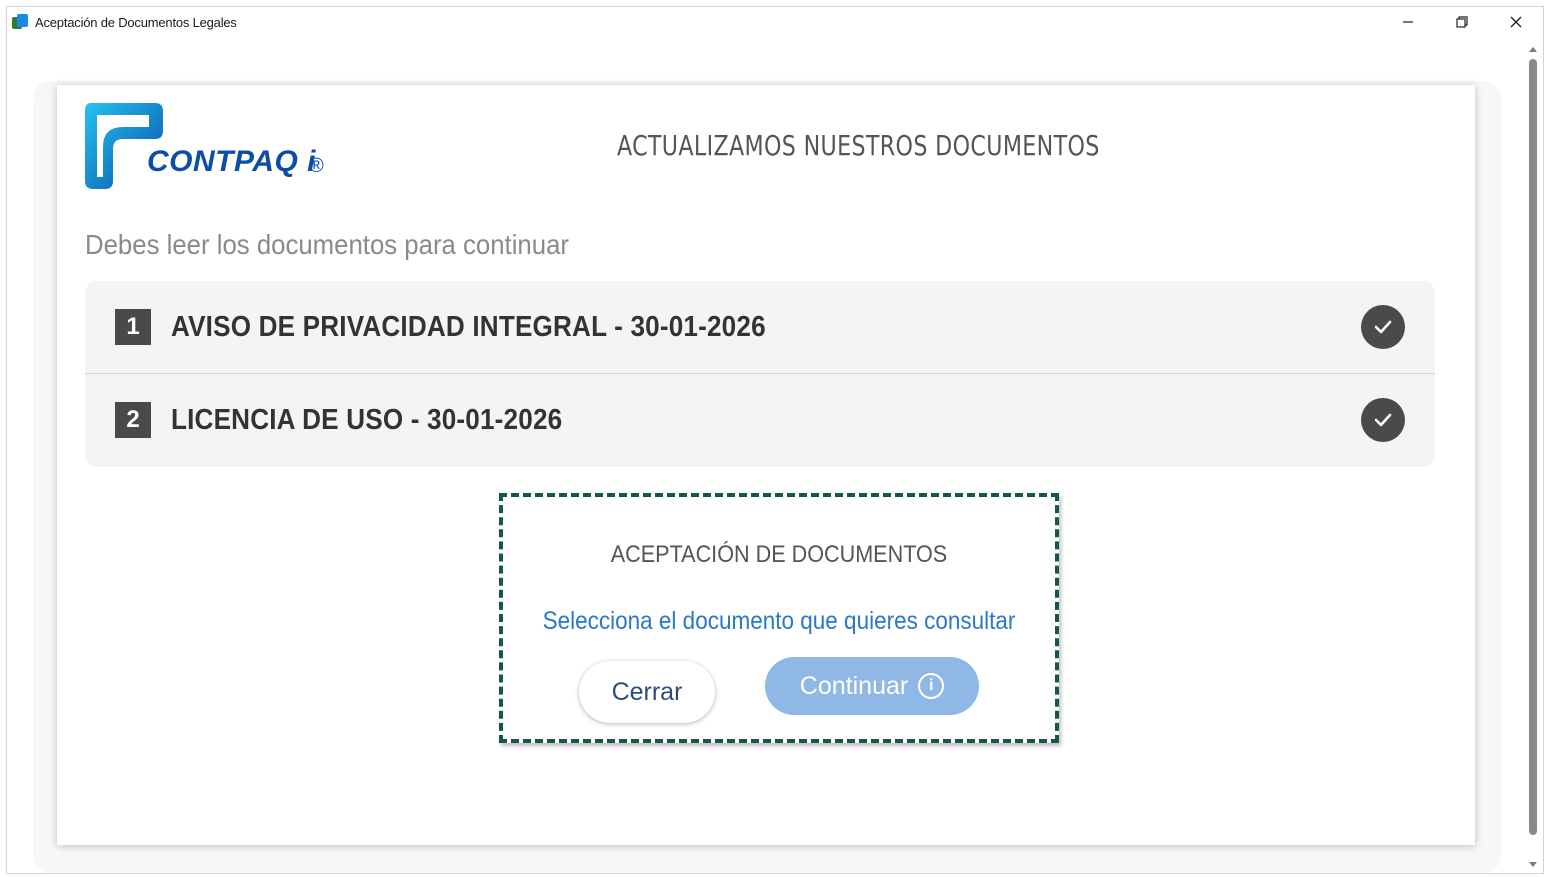 The height and width of the screenshot is (877, 1547). What do you see at coordinates (1533, 864) in the screenshot?
I see `scroll-down-icon` at bounding box center [1533, 864].